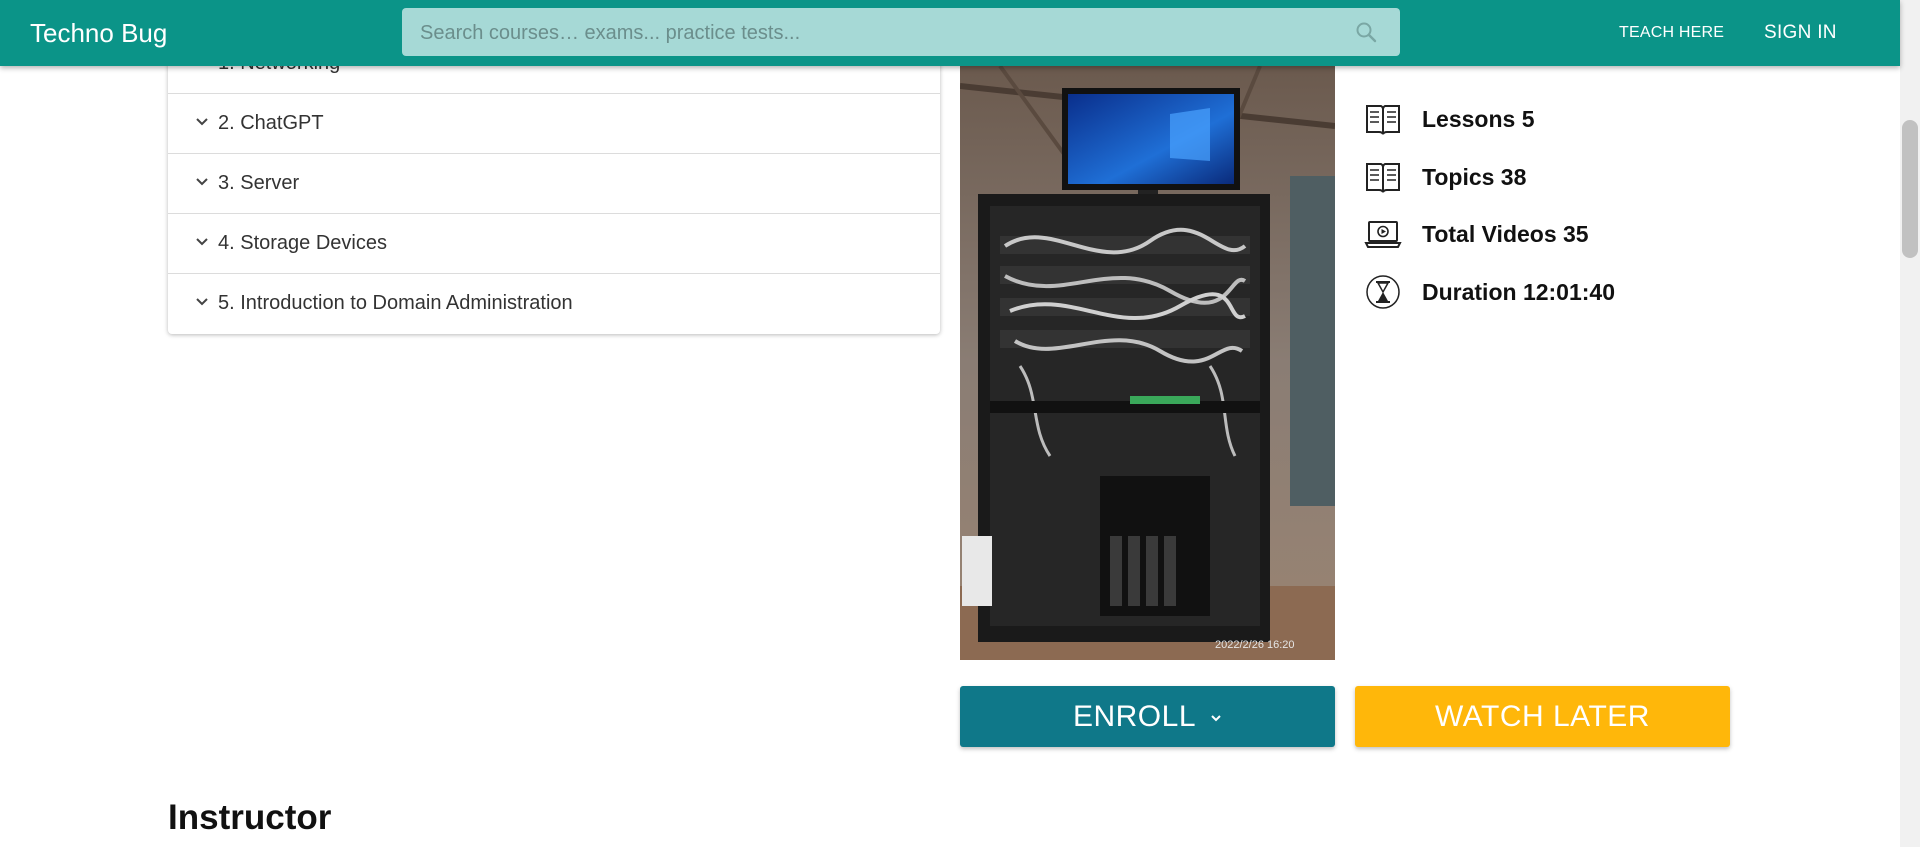 This screenshot has height=847, width=1920. Describe the element at coordinates (395, 303) in the screenshot. I see `lesson-title: 5. Introduction to Domain Administration` at that location.